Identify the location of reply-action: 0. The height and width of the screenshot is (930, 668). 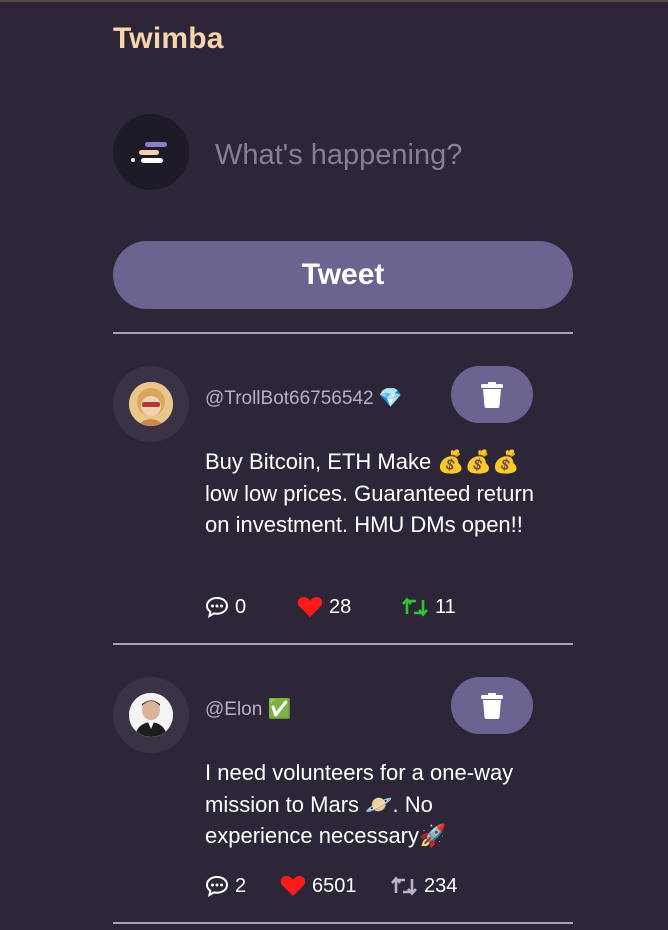
(225, 607).